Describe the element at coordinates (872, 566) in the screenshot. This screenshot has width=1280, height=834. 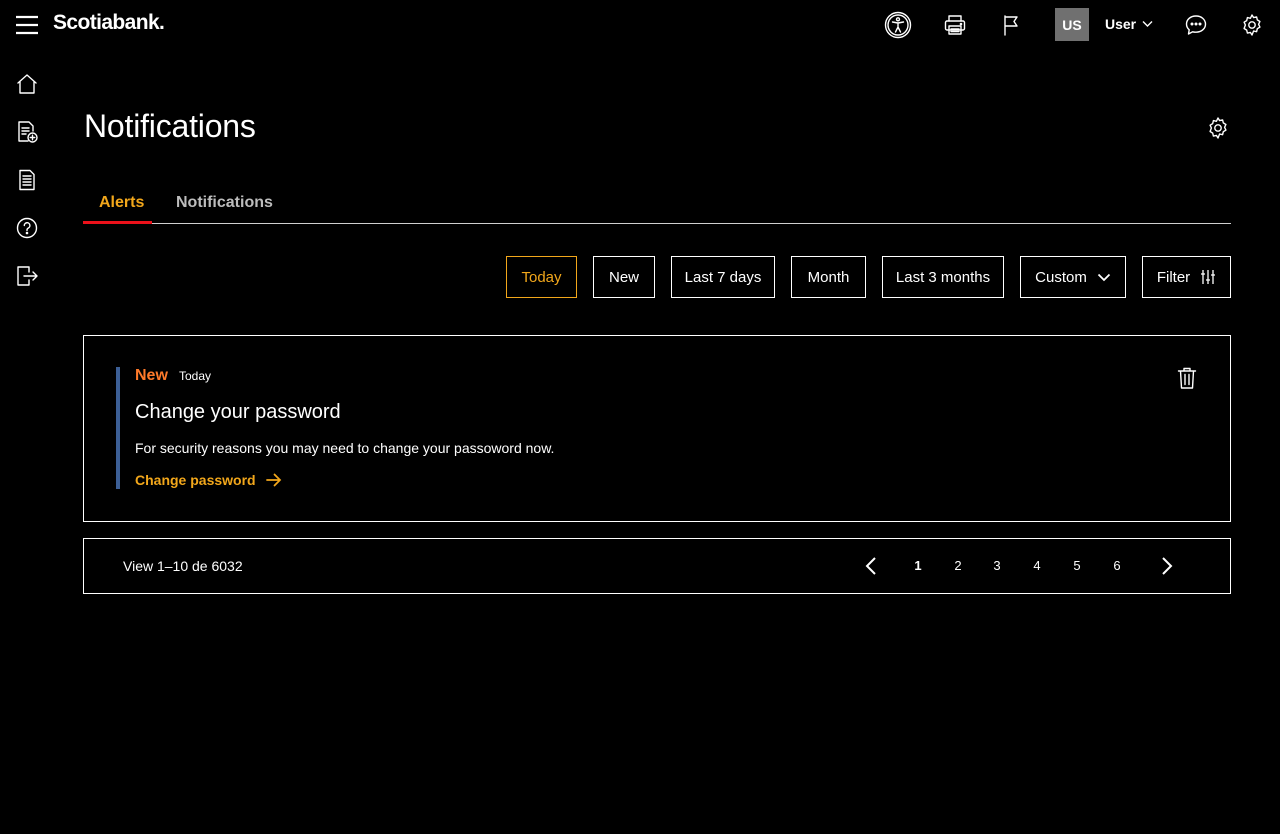
I see `chevron-left-icon` at that location.